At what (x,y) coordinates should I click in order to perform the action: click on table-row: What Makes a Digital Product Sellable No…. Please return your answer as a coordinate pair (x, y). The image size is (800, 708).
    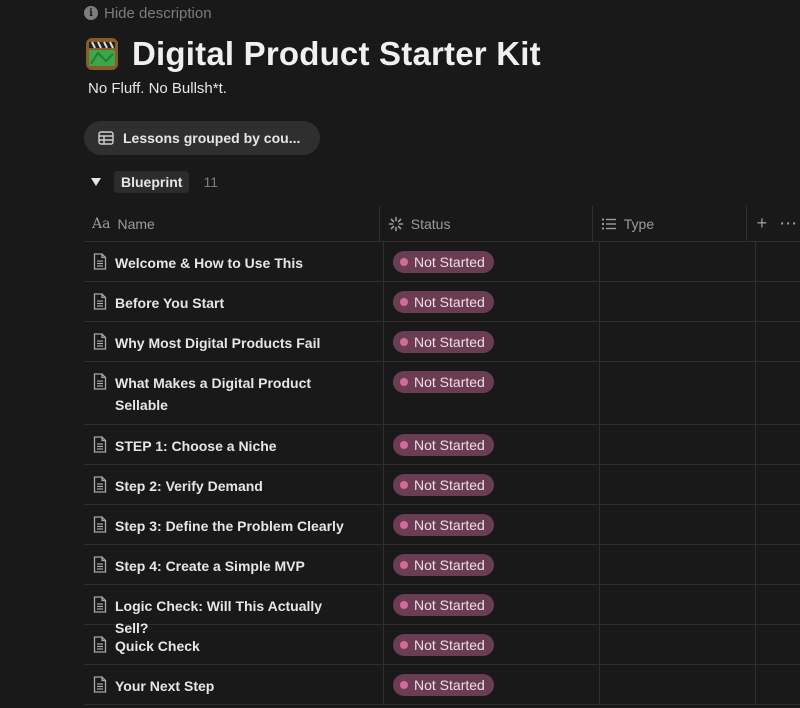
    Looking at the image, I should click on (442, 393).